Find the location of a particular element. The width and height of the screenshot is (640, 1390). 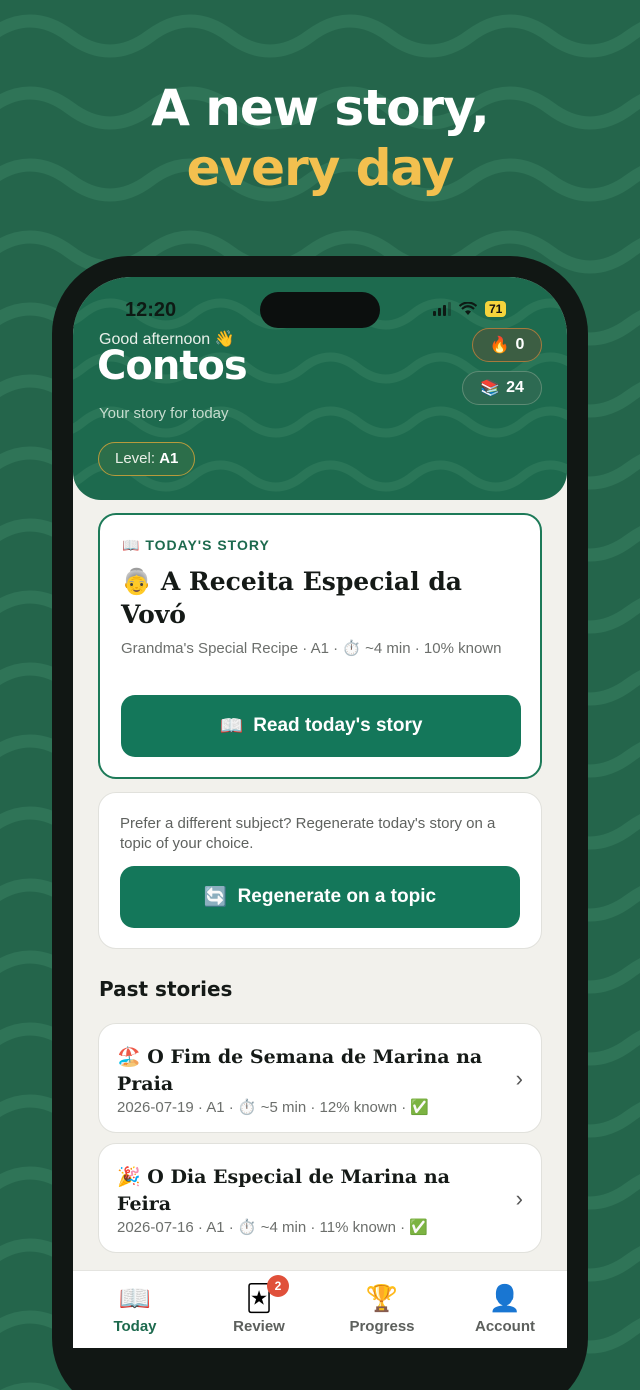

read-todays-story-button: 📖 Read today's story is located at coordinates (321, 726).